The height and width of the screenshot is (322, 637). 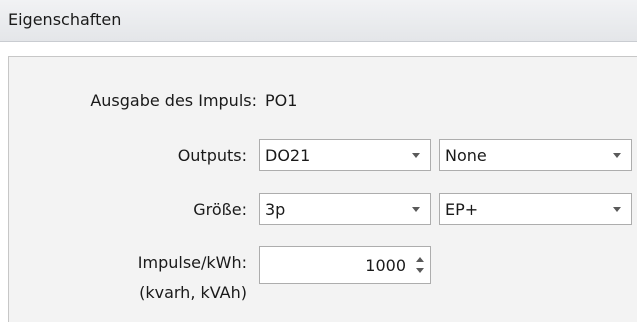 I want to click on groesse-select-primary: 3p, so click(x=345, y=209).